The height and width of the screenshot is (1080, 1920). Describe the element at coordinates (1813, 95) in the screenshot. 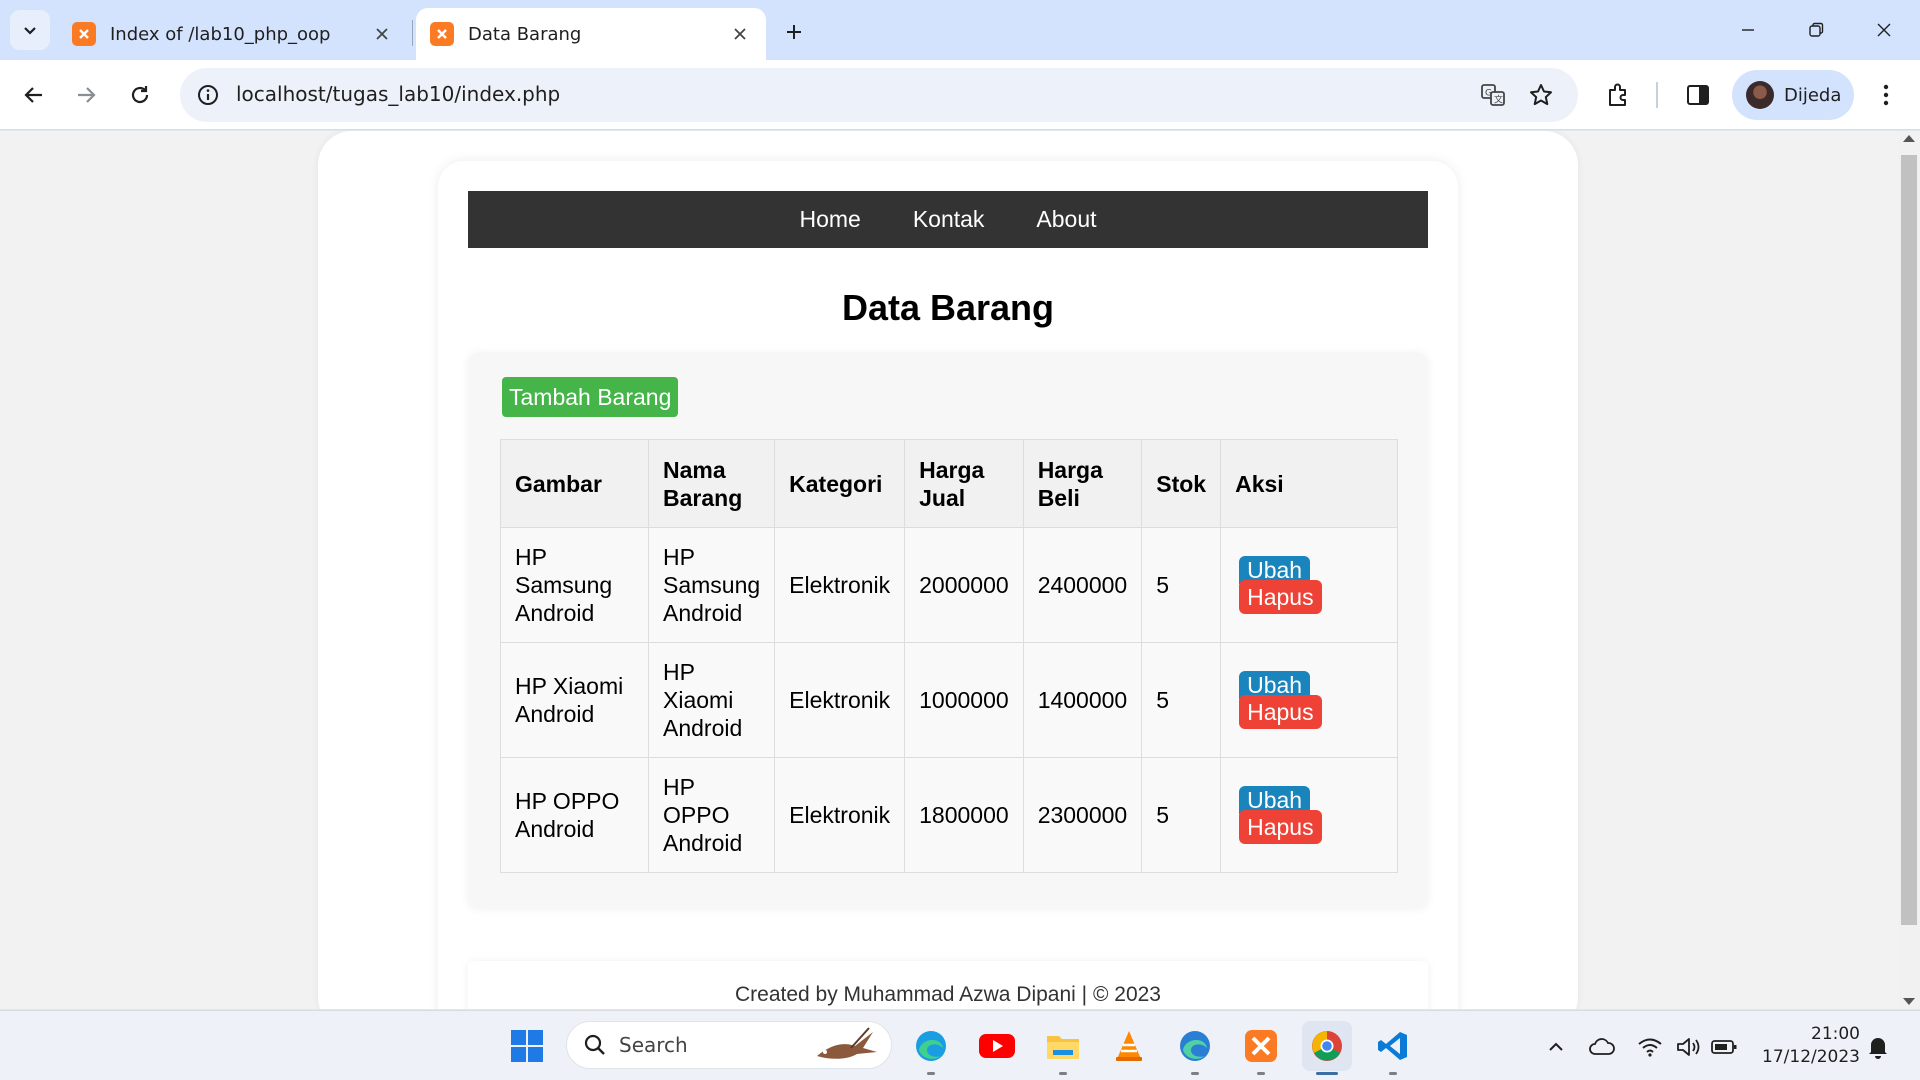

I see `profile-name: Dijeda` at that location.